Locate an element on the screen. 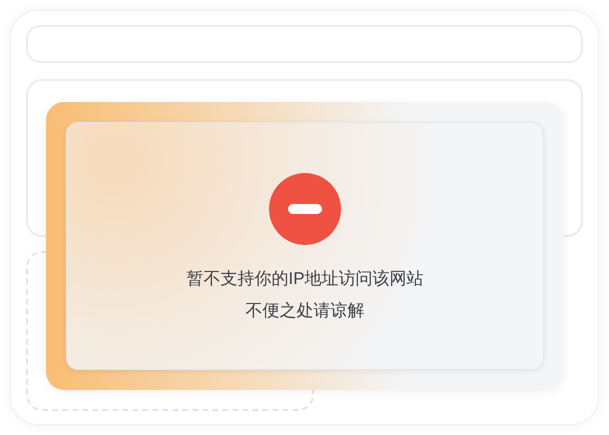 Image resolution: width=609 pixels, height=435 pixels. notice-text: 不便之处请谅解 is located at coordinates (305, 311).